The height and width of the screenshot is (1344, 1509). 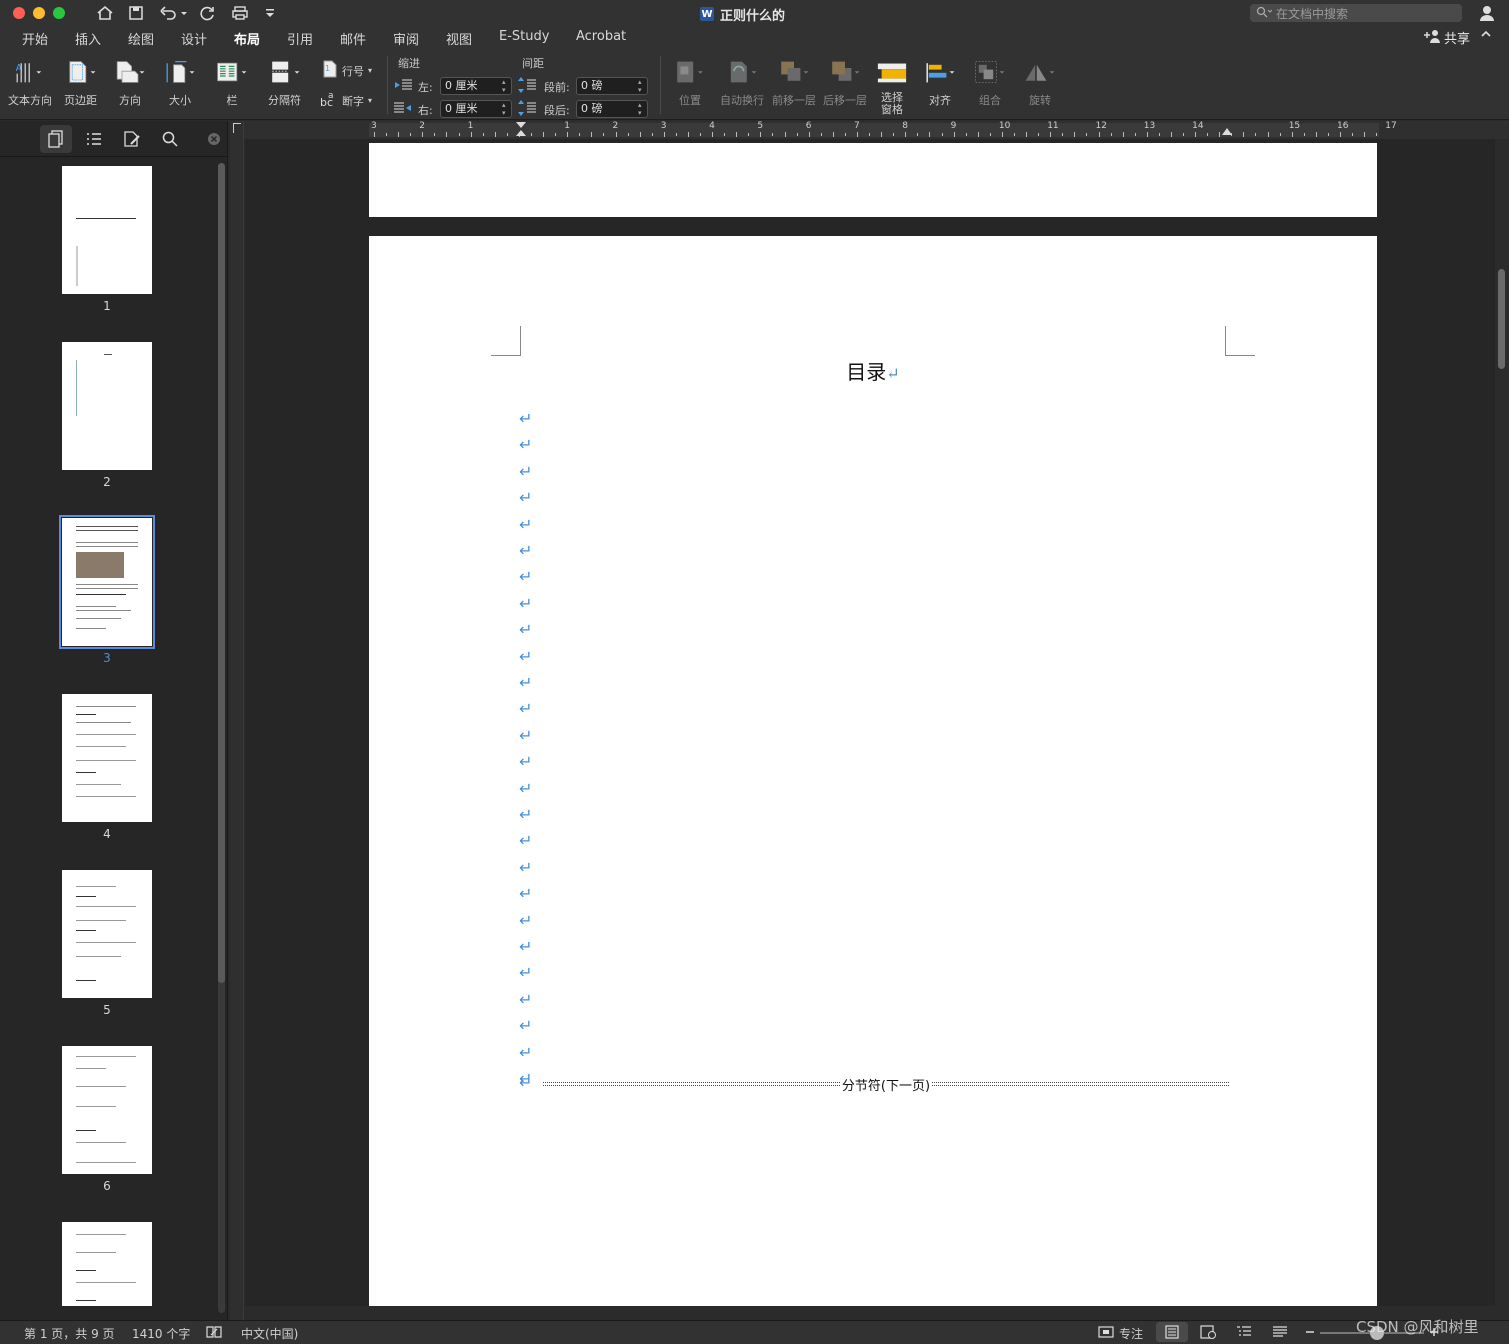 What do you see at coordinates (612, 86) in the screenshot?
I see `spacing-before-input: 0 磅` at bounding box center [612, 86].